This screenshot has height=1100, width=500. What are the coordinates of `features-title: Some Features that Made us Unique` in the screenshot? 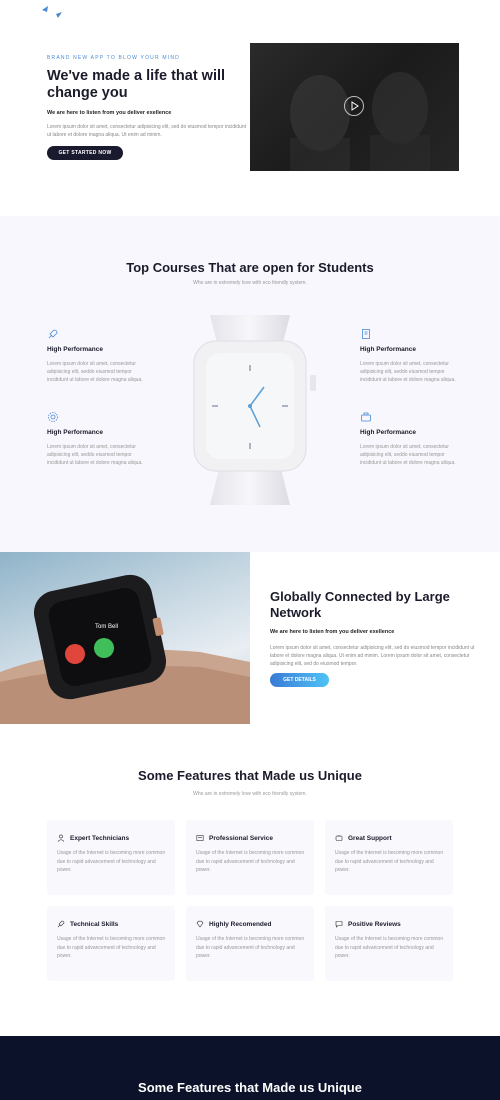 It's located at (250, 775).